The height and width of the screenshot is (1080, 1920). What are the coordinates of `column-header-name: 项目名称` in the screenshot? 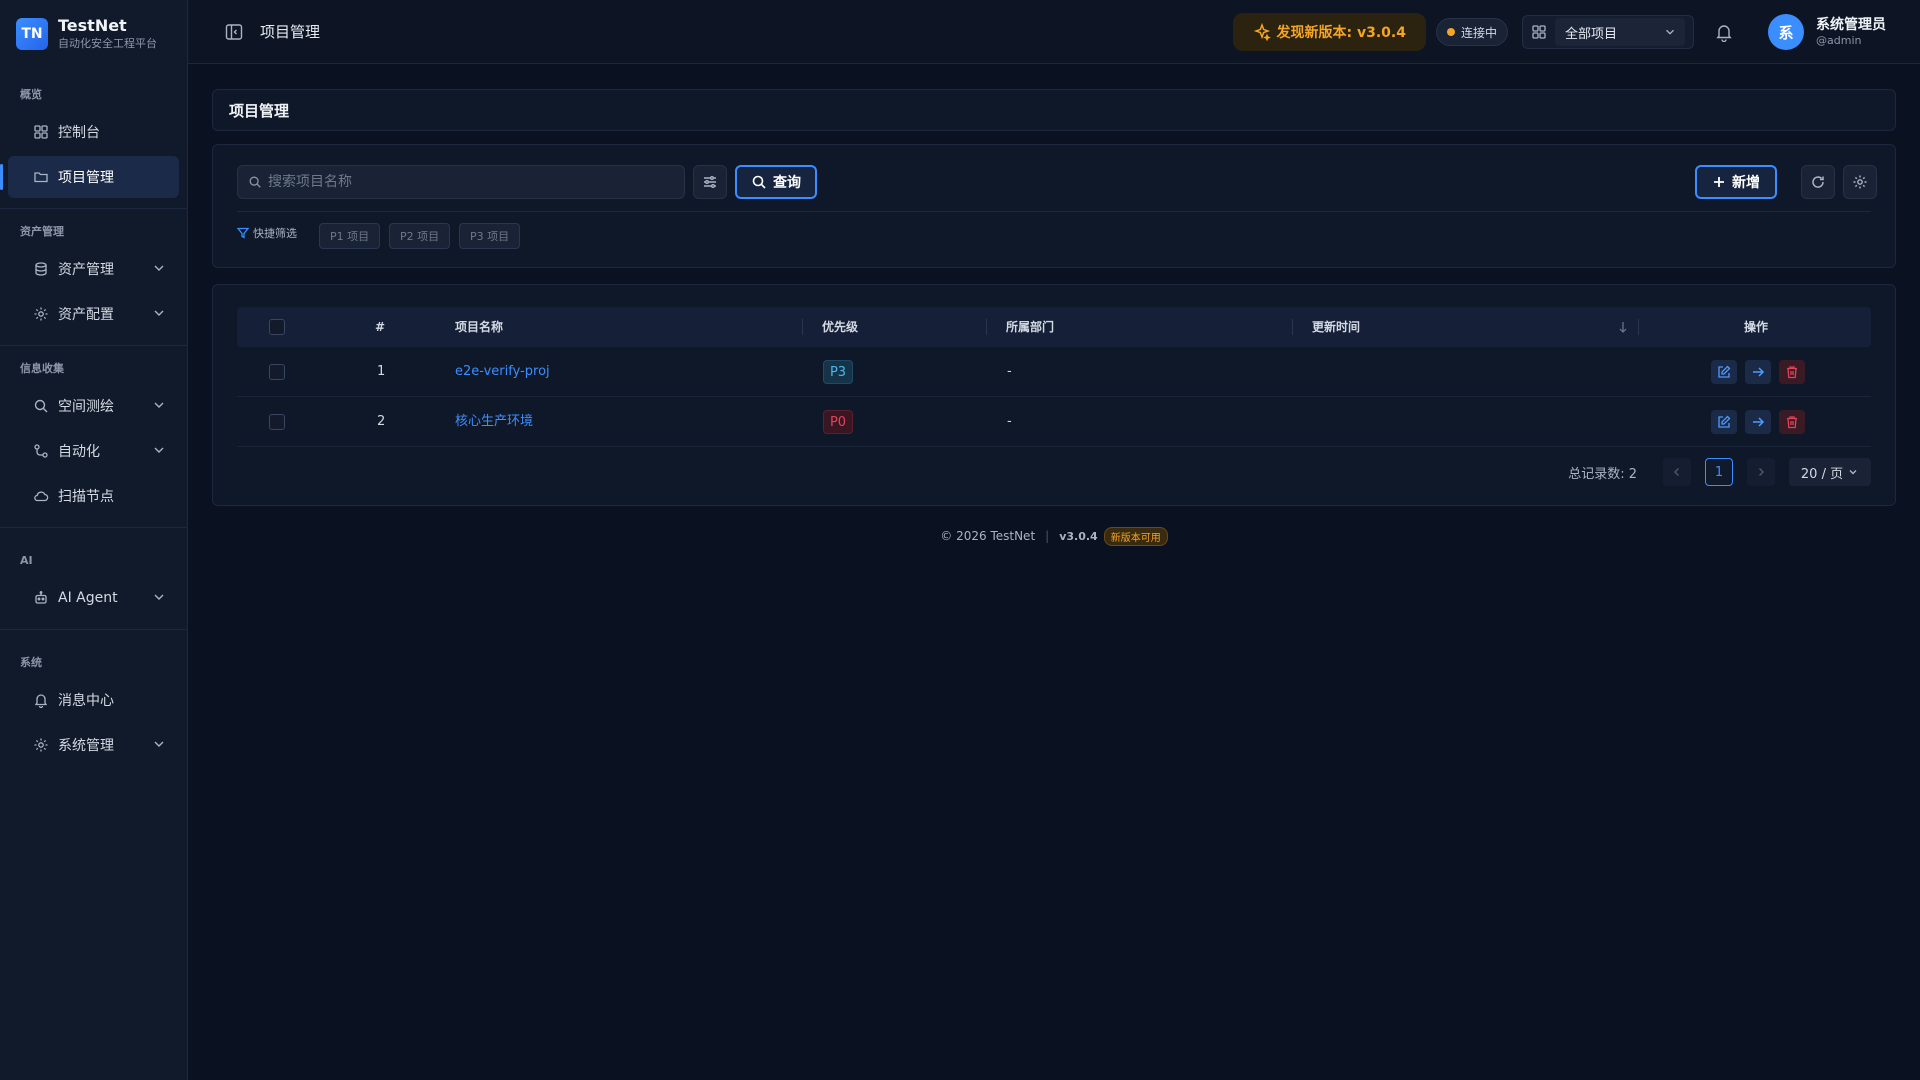 It's located at (479, 327).